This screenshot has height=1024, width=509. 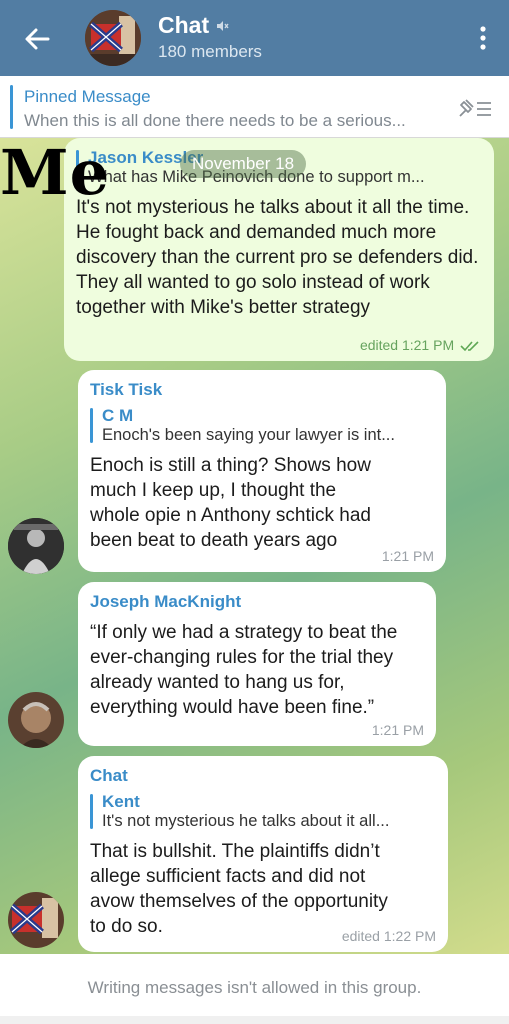 I want to click on message-time: edited 1:22 PM, so click(x=388, y=936).